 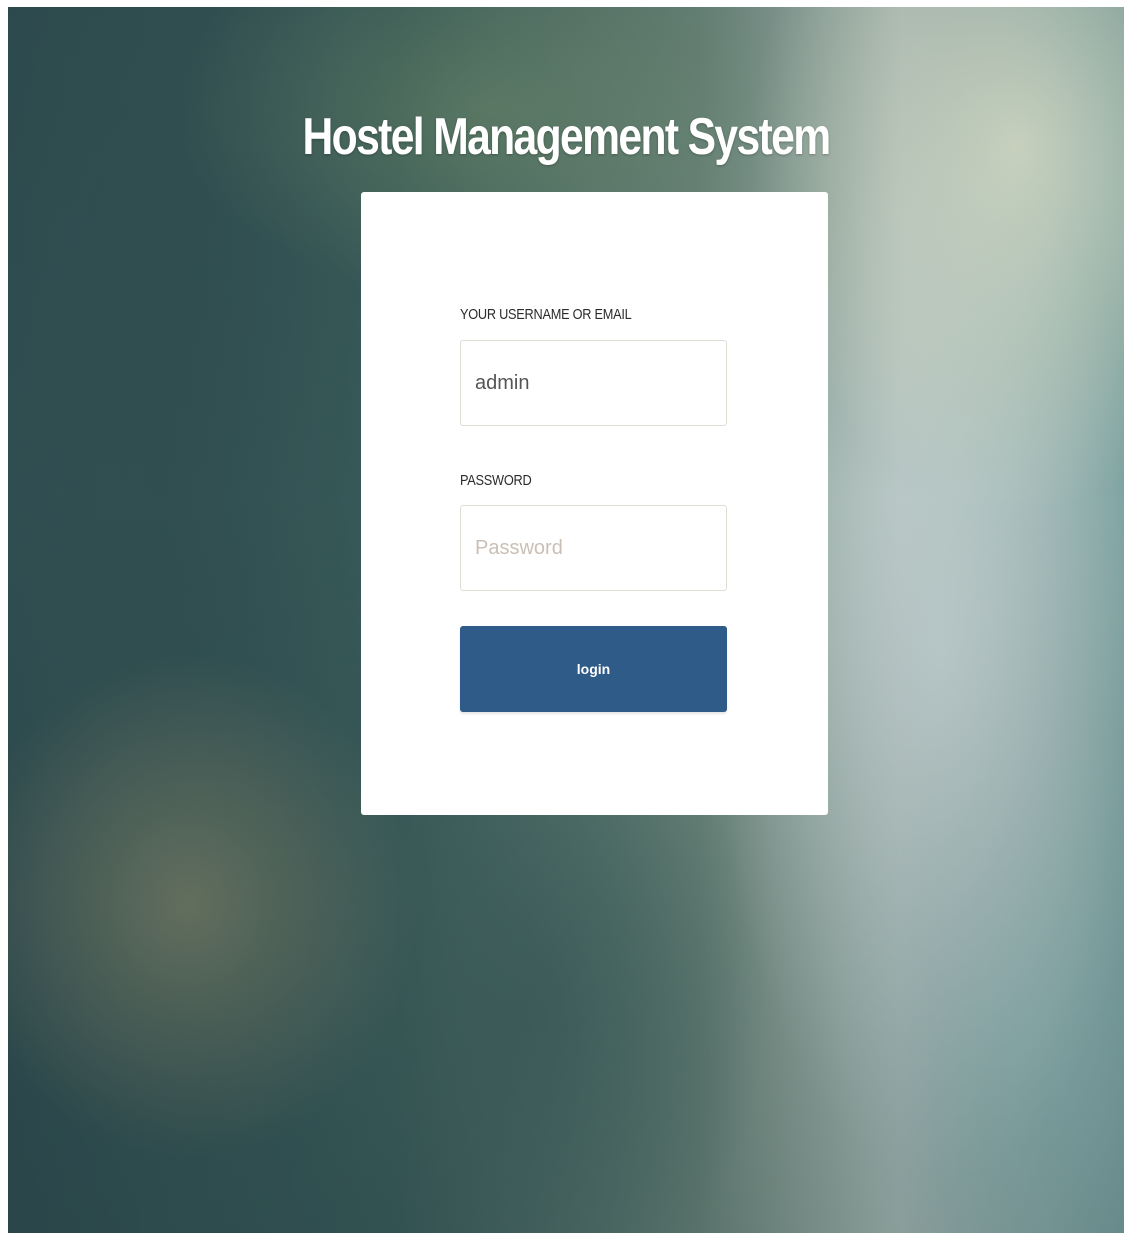 What do you see at coordinates (593, 669) in the screenshot?
I see `login-button: login` at bounding box center [593, 669].